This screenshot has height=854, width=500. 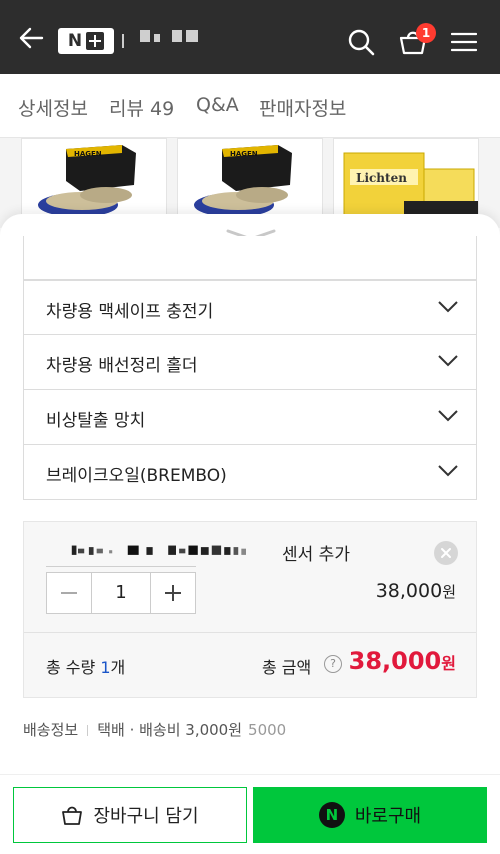 What do you see at coordinates (361, 42) in the screenshot?
I see `search-icon` at bounding box center [361, 42].